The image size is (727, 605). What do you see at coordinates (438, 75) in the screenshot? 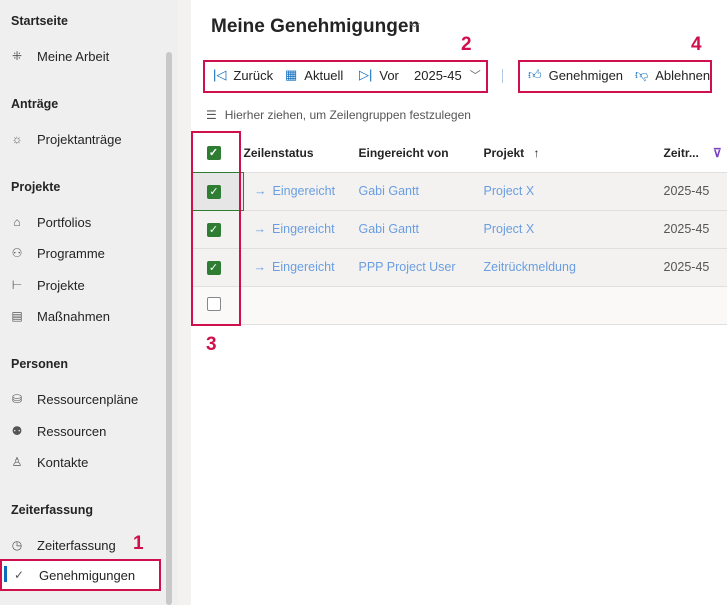
I see `period-value: 2025-45` at bounding box center [438, 75].